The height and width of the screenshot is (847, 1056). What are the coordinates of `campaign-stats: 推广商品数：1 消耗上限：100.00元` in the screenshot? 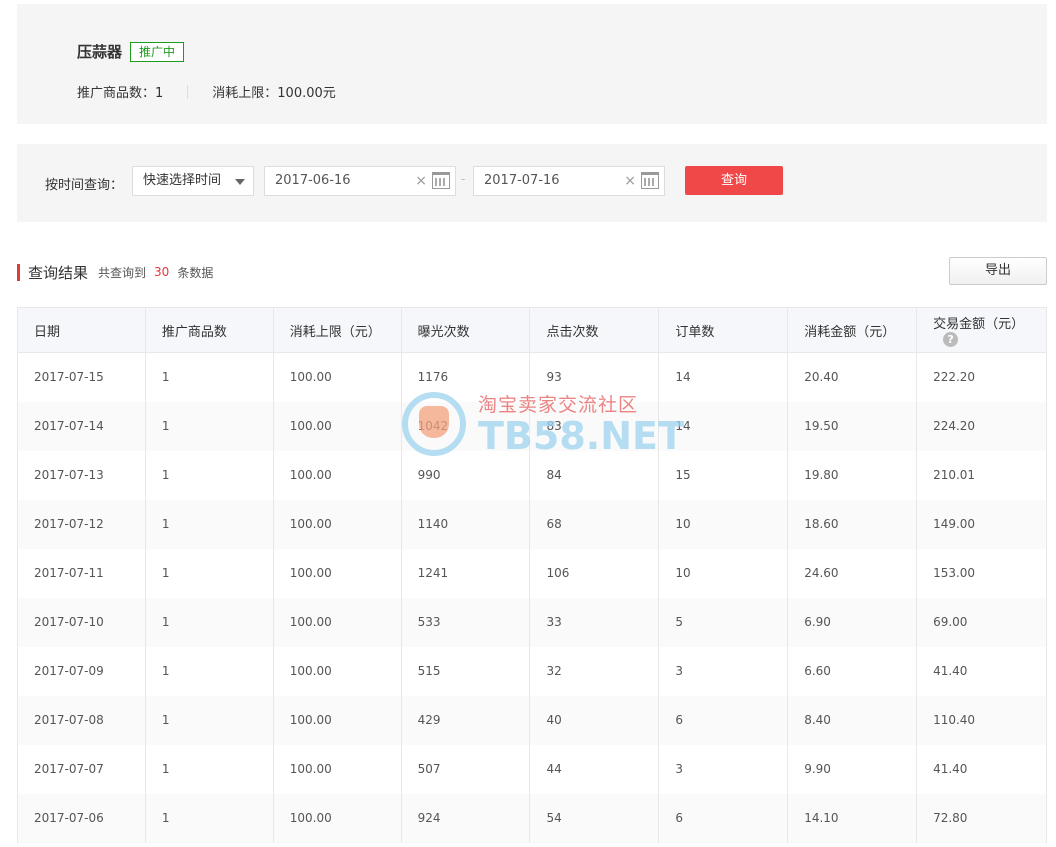 It's located at (206, 91).